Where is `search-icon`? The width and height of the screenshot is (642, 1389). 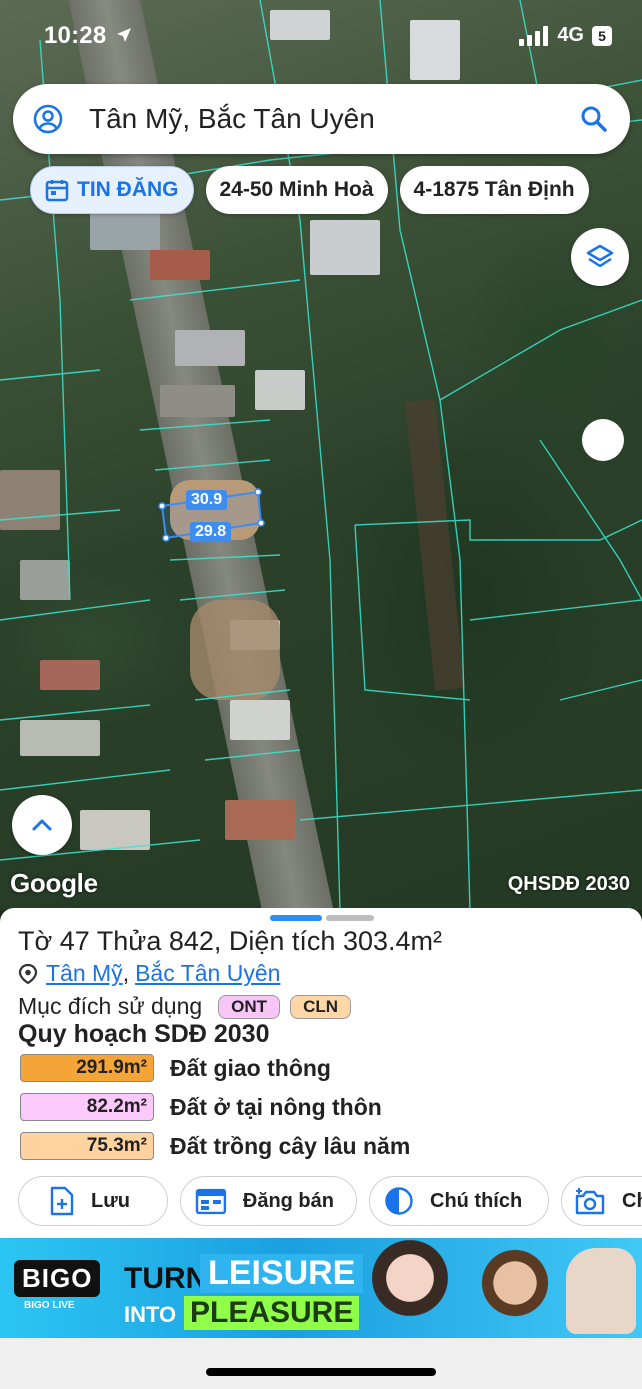
search-icon is located at coordinates (594, 119).